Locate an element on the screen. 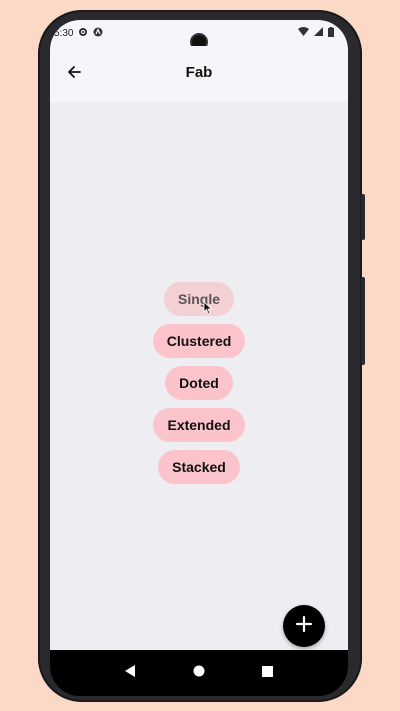 This screenshot has width=400, height=711. nav-recents-button is located at coordinates (268, 673).